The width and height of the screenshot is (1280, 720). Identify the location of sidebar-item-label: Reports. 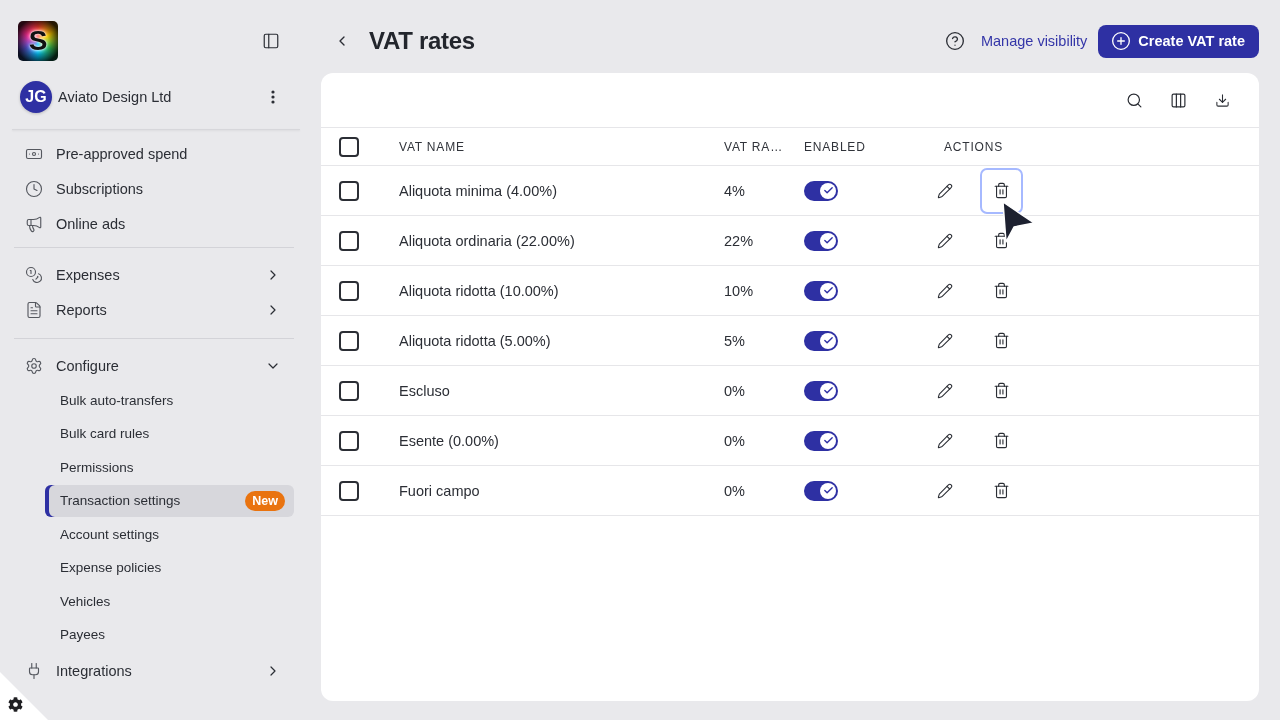
(82, 309).